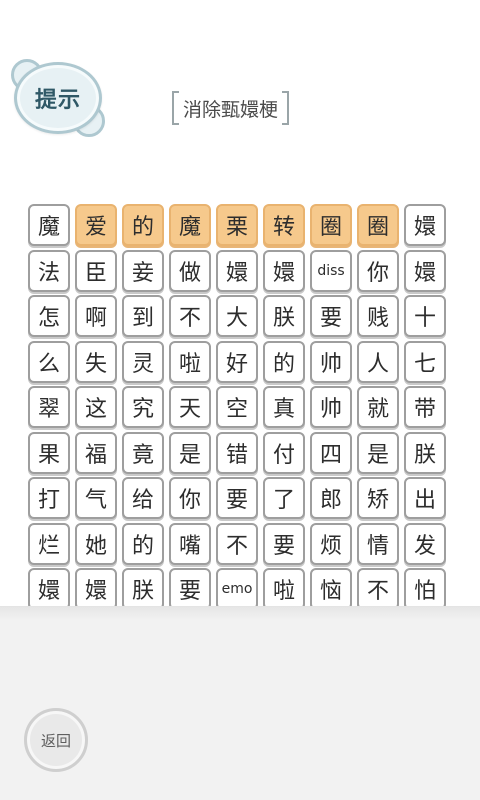 The image size is (480, 800). What do you see at coordinates (284, 452) in the screenshot?
I see `grid-tile: 付` at bounding box center [284, 452].